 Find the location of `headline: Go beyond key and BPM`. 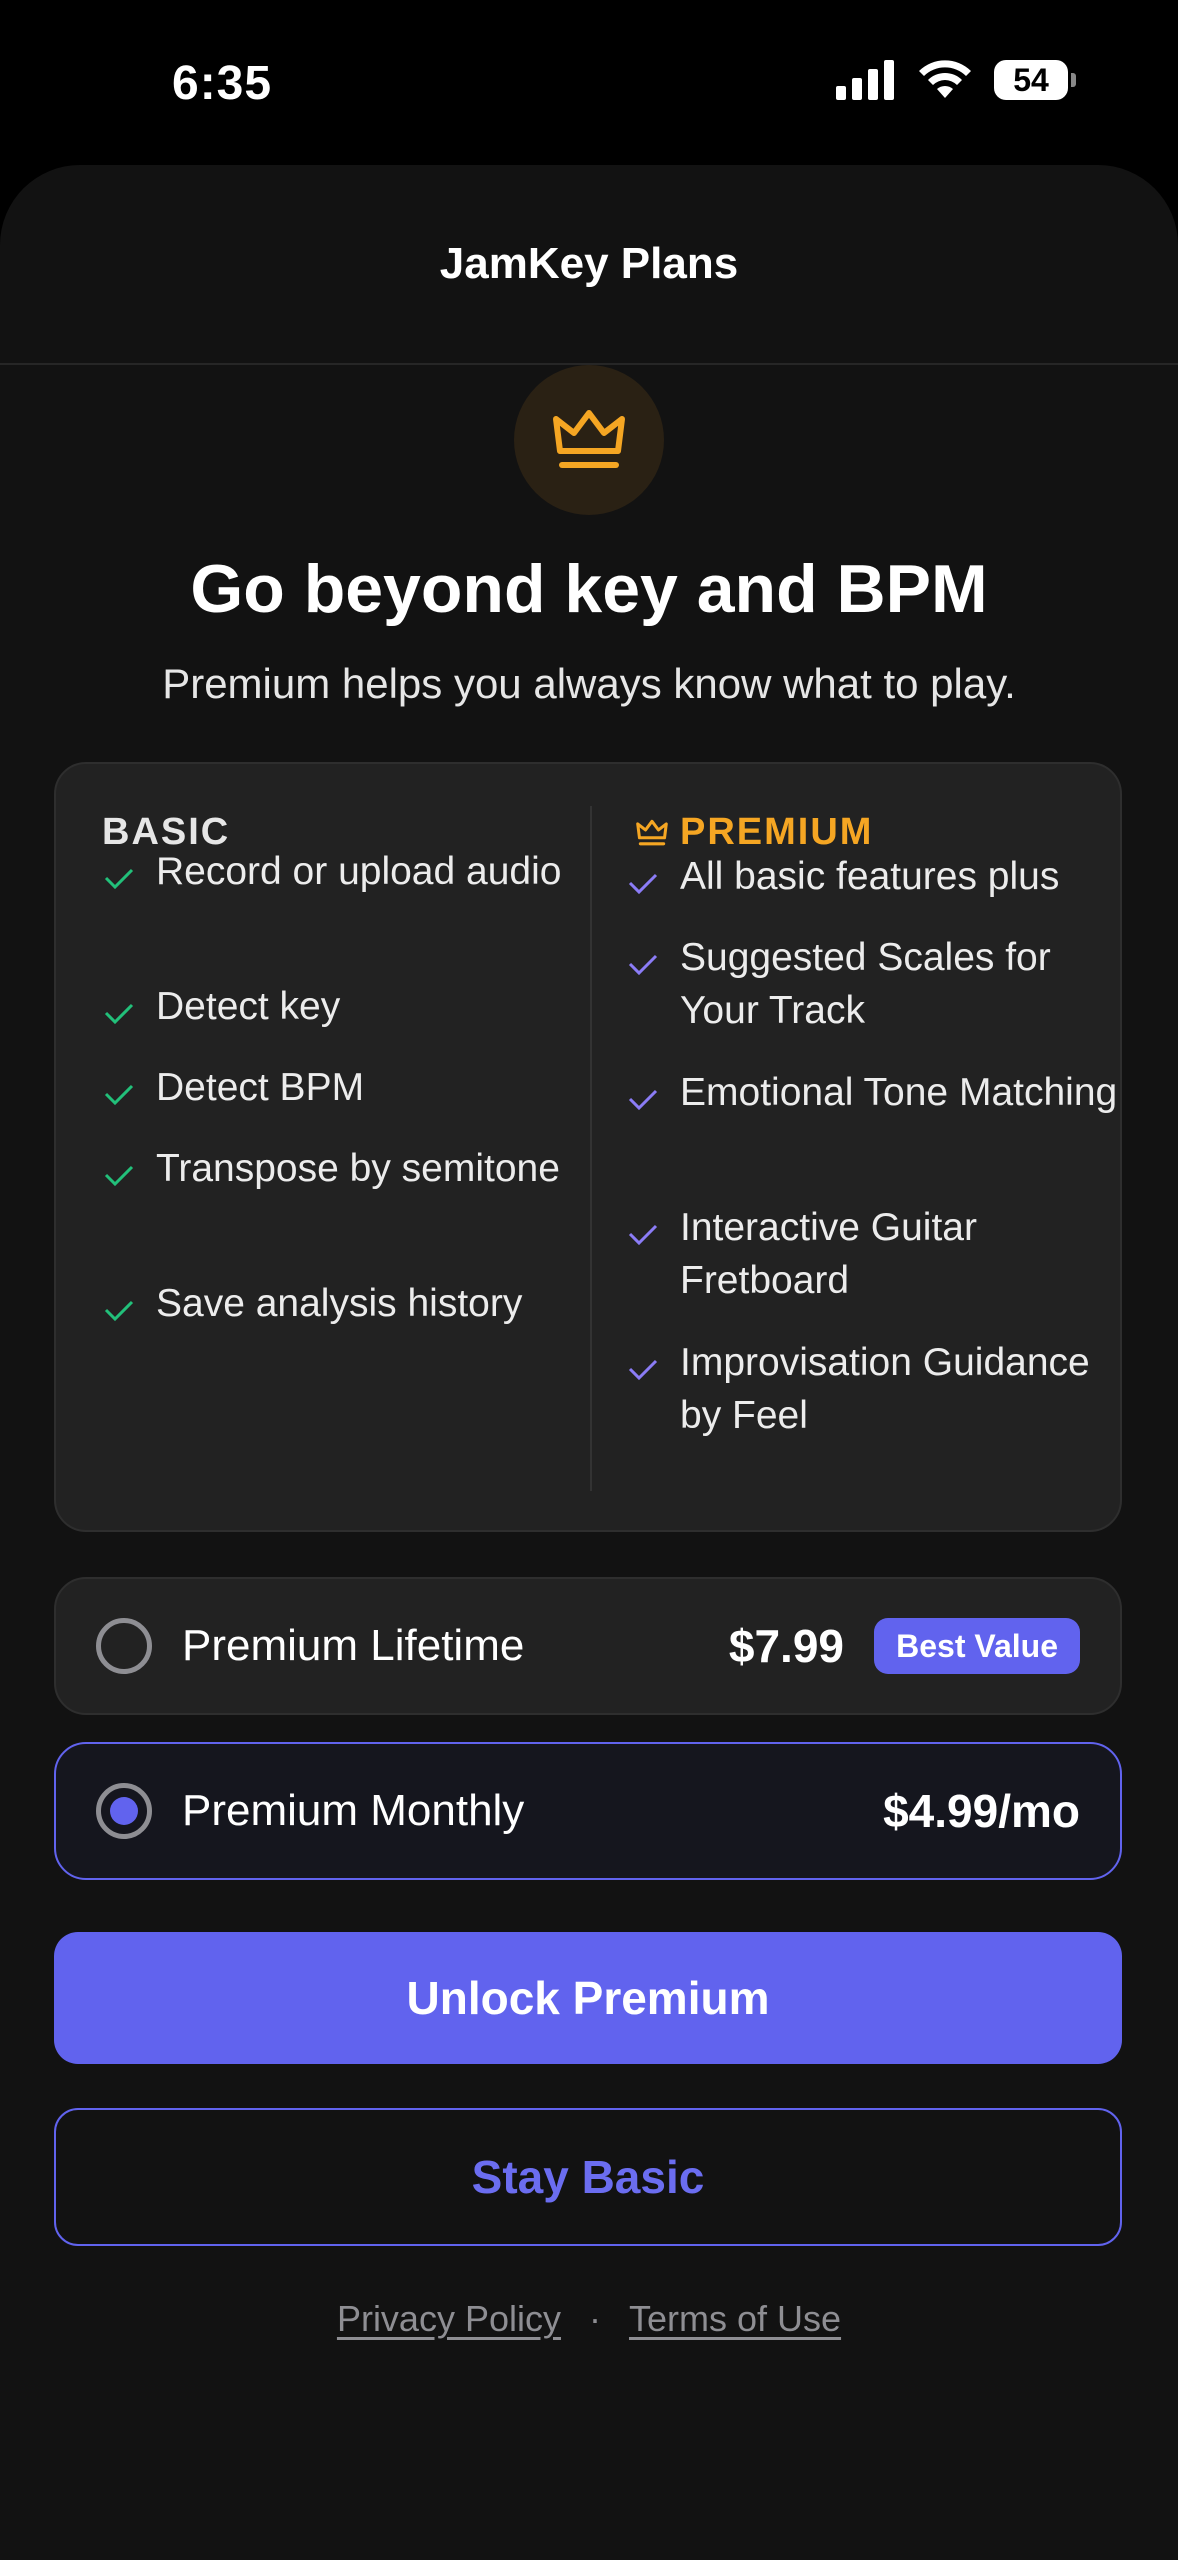

headline: Go beyond key and BPM is located at coordinates (589, 589).